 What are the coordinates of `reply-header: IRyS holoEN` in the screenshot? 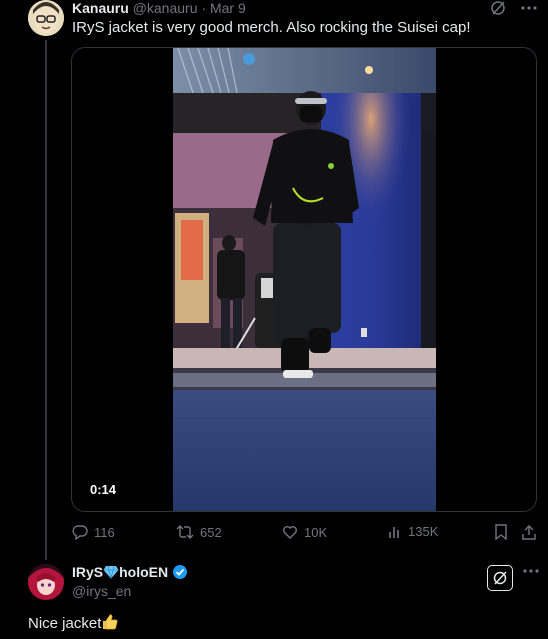 It's located at (130, 572).